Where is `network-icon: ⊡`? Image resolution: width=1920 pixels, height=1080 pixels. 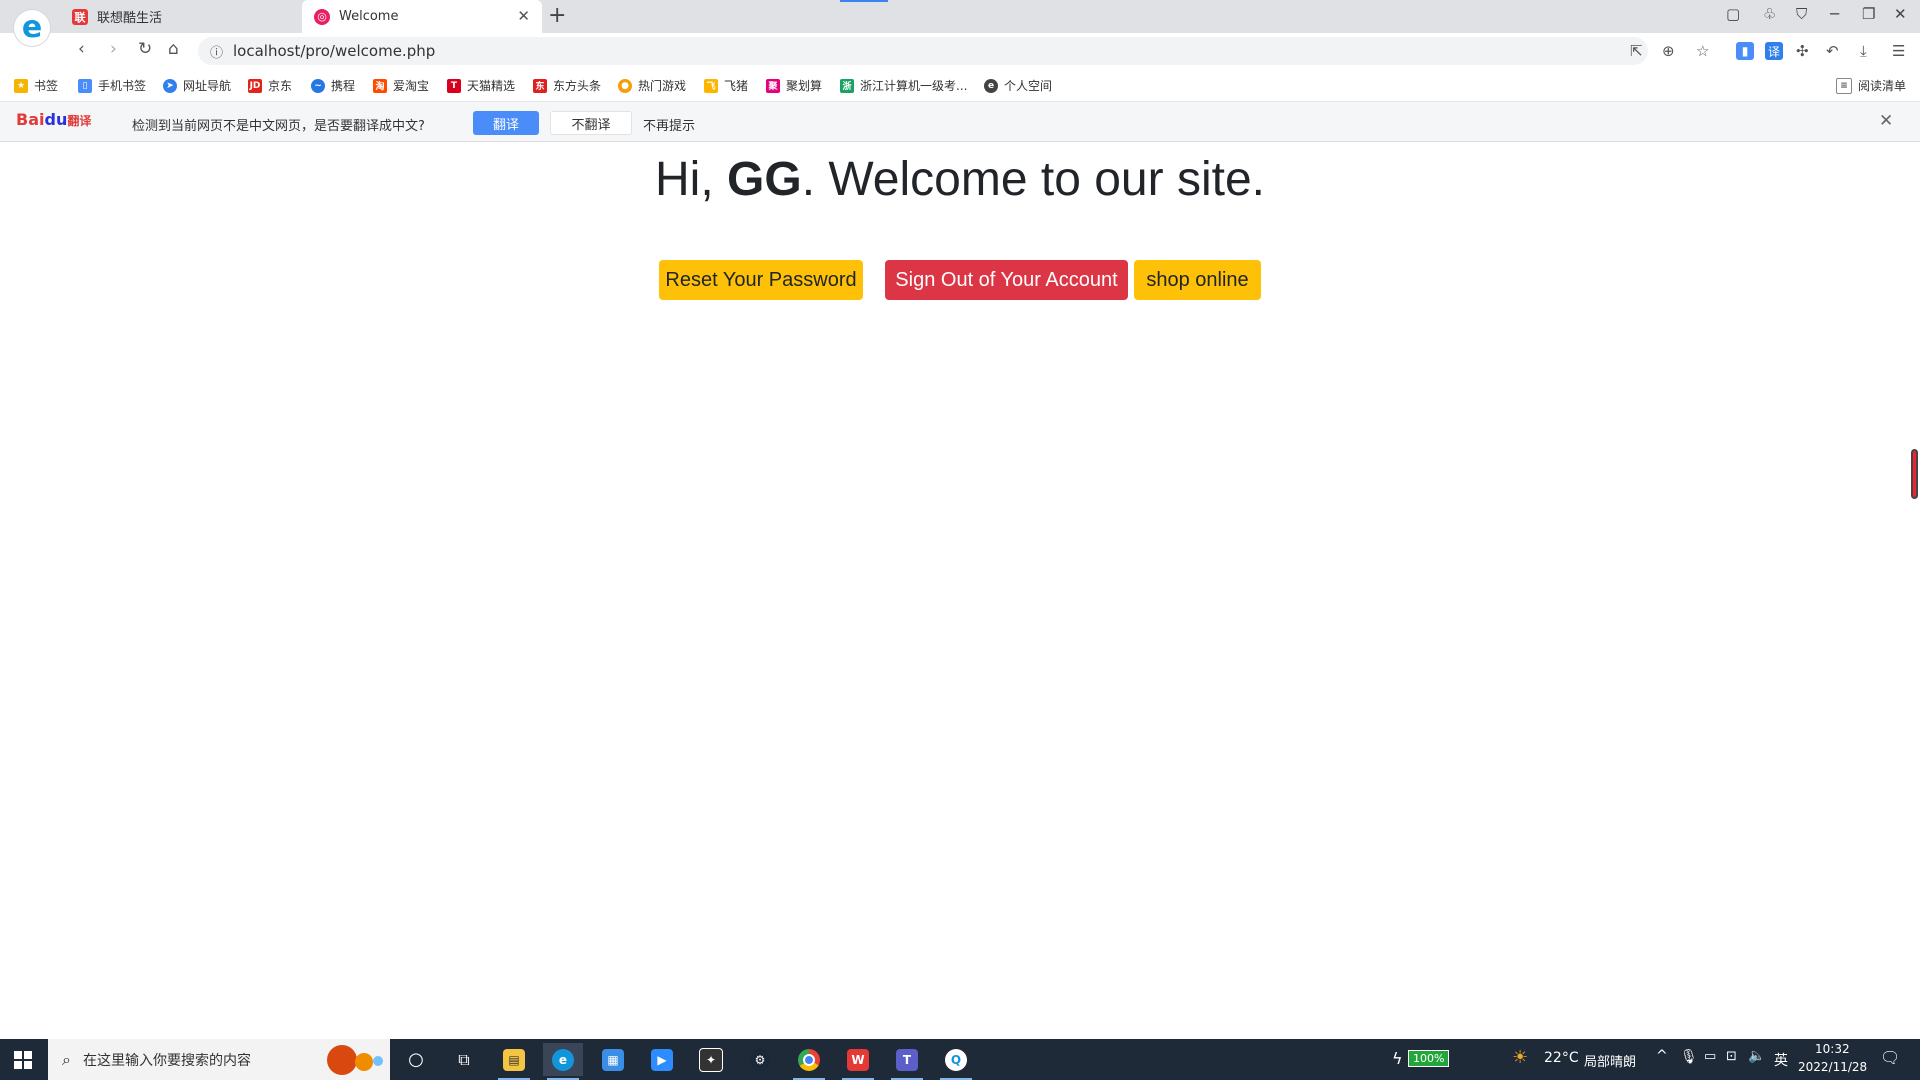 network-icon: ⊡ is located at coordinates (1731, 1056).